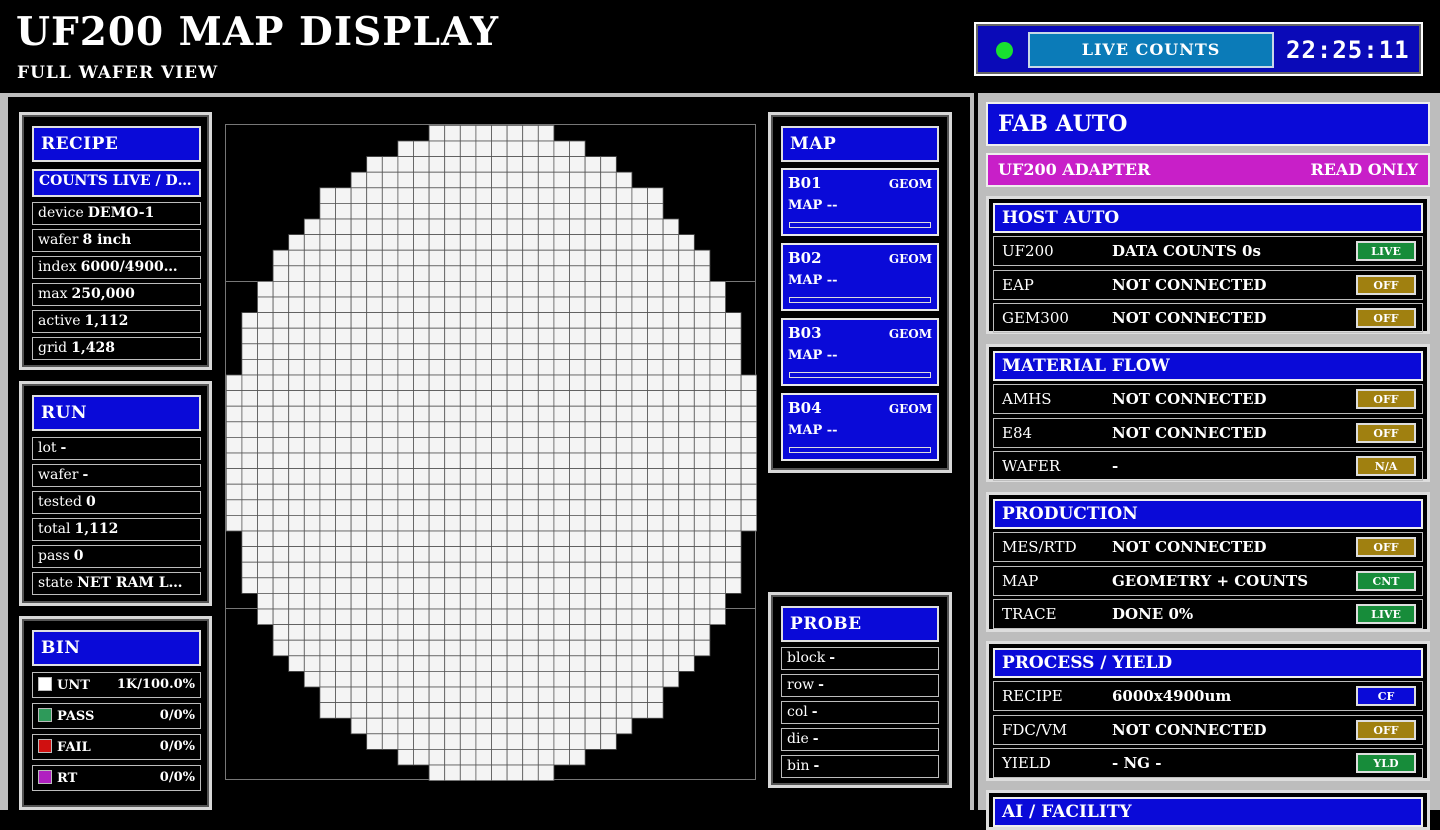  Describe the element at coordinates (116, 778) in the screenshot. I see `bin-row-rt: RT 0/0%` at that location.